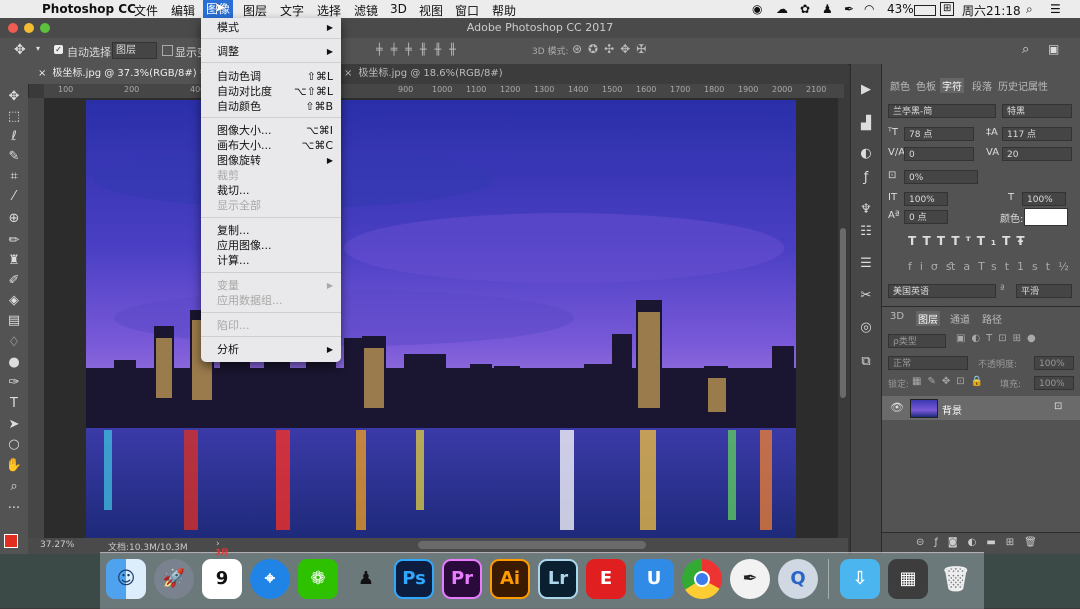 This screenshot has width=1080, height=609. I want to click on language-select: 美国英语, so click(942, 291).